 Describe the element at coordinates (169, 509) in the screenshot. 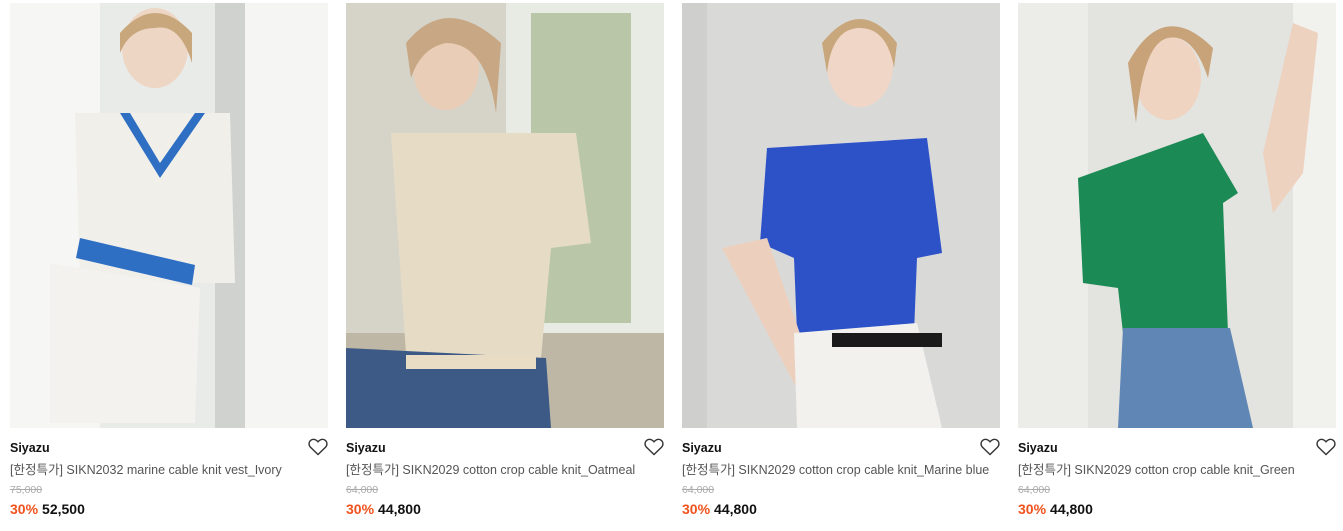

I see `price-row: 30% 52,500` at that location.